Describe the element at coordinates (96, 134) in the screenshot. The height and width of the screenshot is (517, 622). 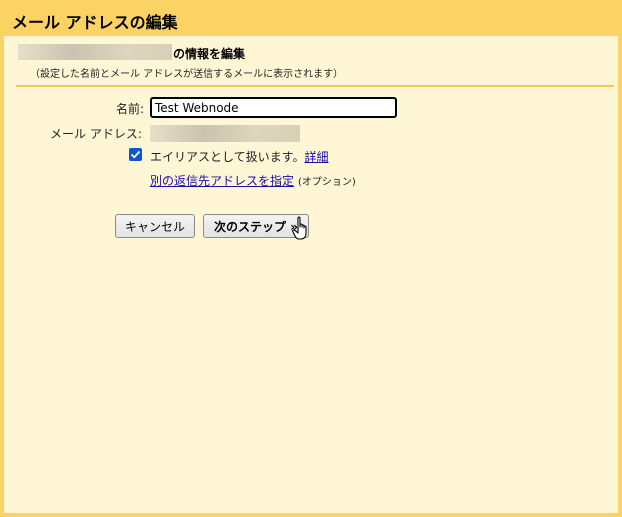
I see `email-address-label: メール アドレス:` at that location.